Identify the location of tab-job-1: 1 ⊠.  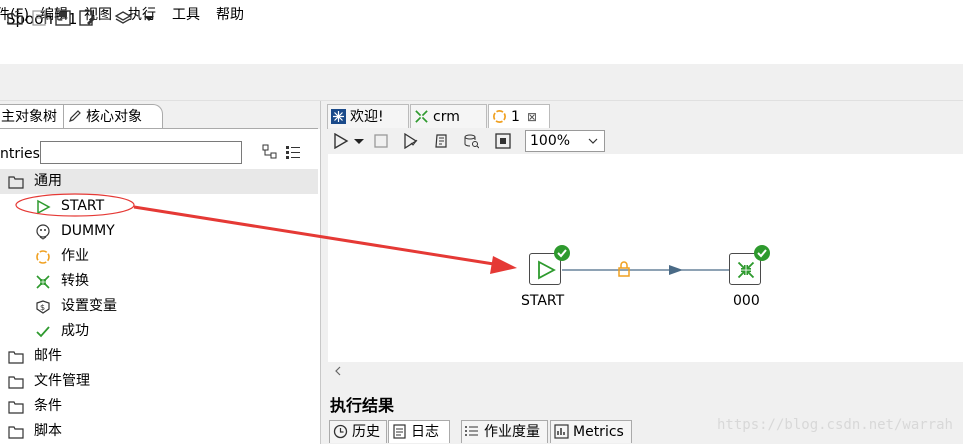
(519, 116).